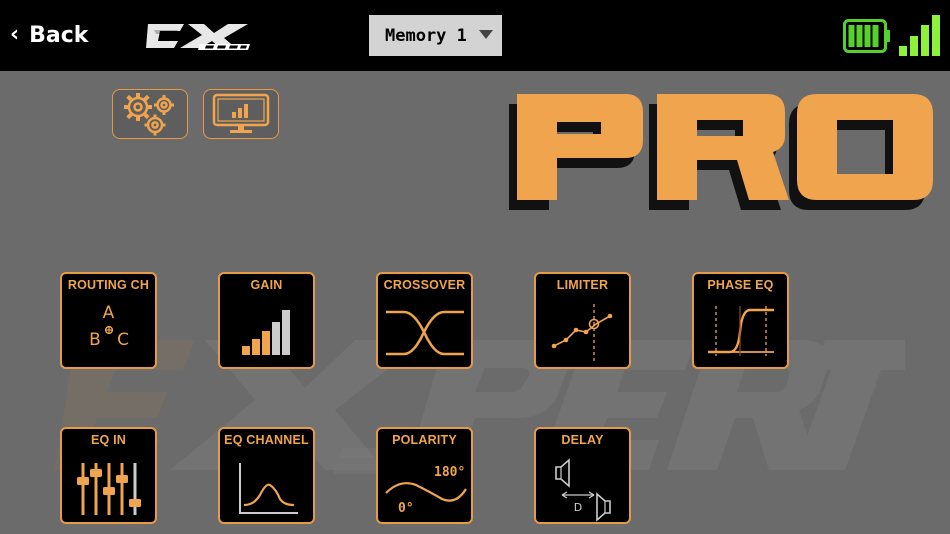 This screenshot has height=534, width=950. What do you see at coordinates (109, 489) in the screenshot?
I see `eq-sliders-icon` at bounding box center [109, 489].